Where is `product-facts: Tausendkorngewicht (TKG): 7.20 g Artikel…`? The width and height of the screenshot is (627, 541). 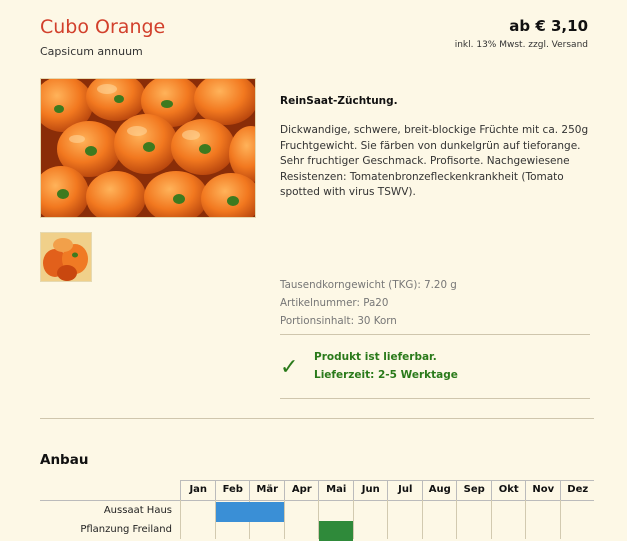 product-facts: Tausendkorngewicht (TKG): 7.20 g Artikel… is located at coordinates (435, 303).